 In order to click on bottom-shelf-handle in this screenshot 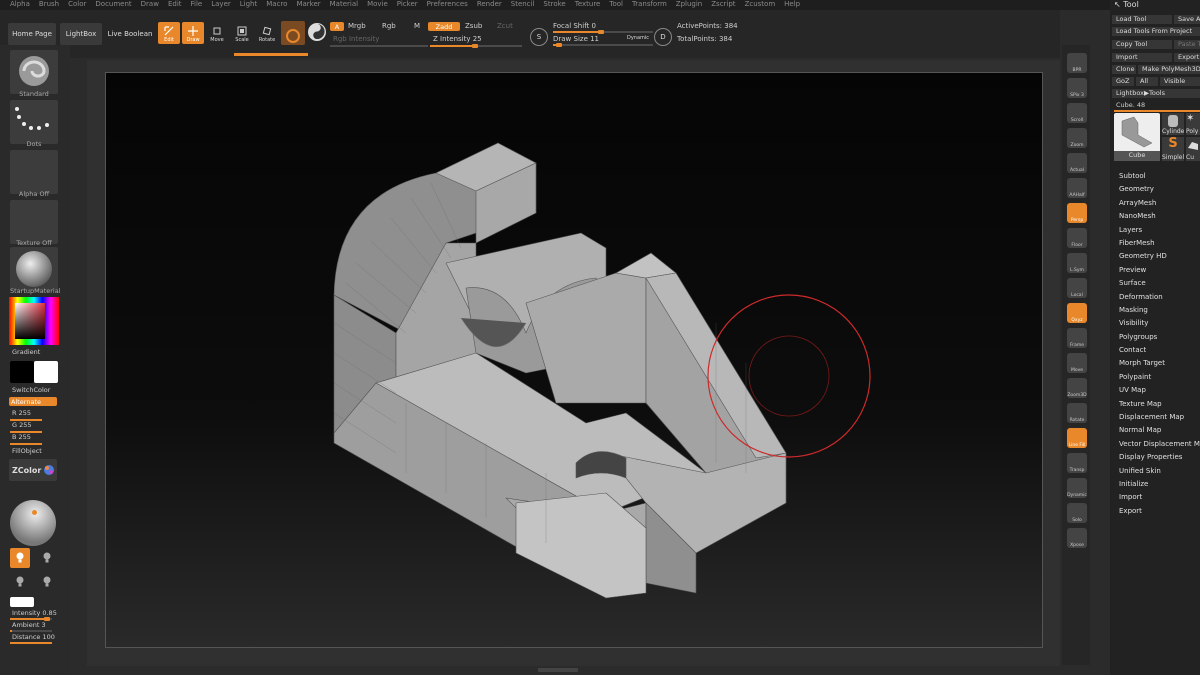, I will do `click(558, 670)`.